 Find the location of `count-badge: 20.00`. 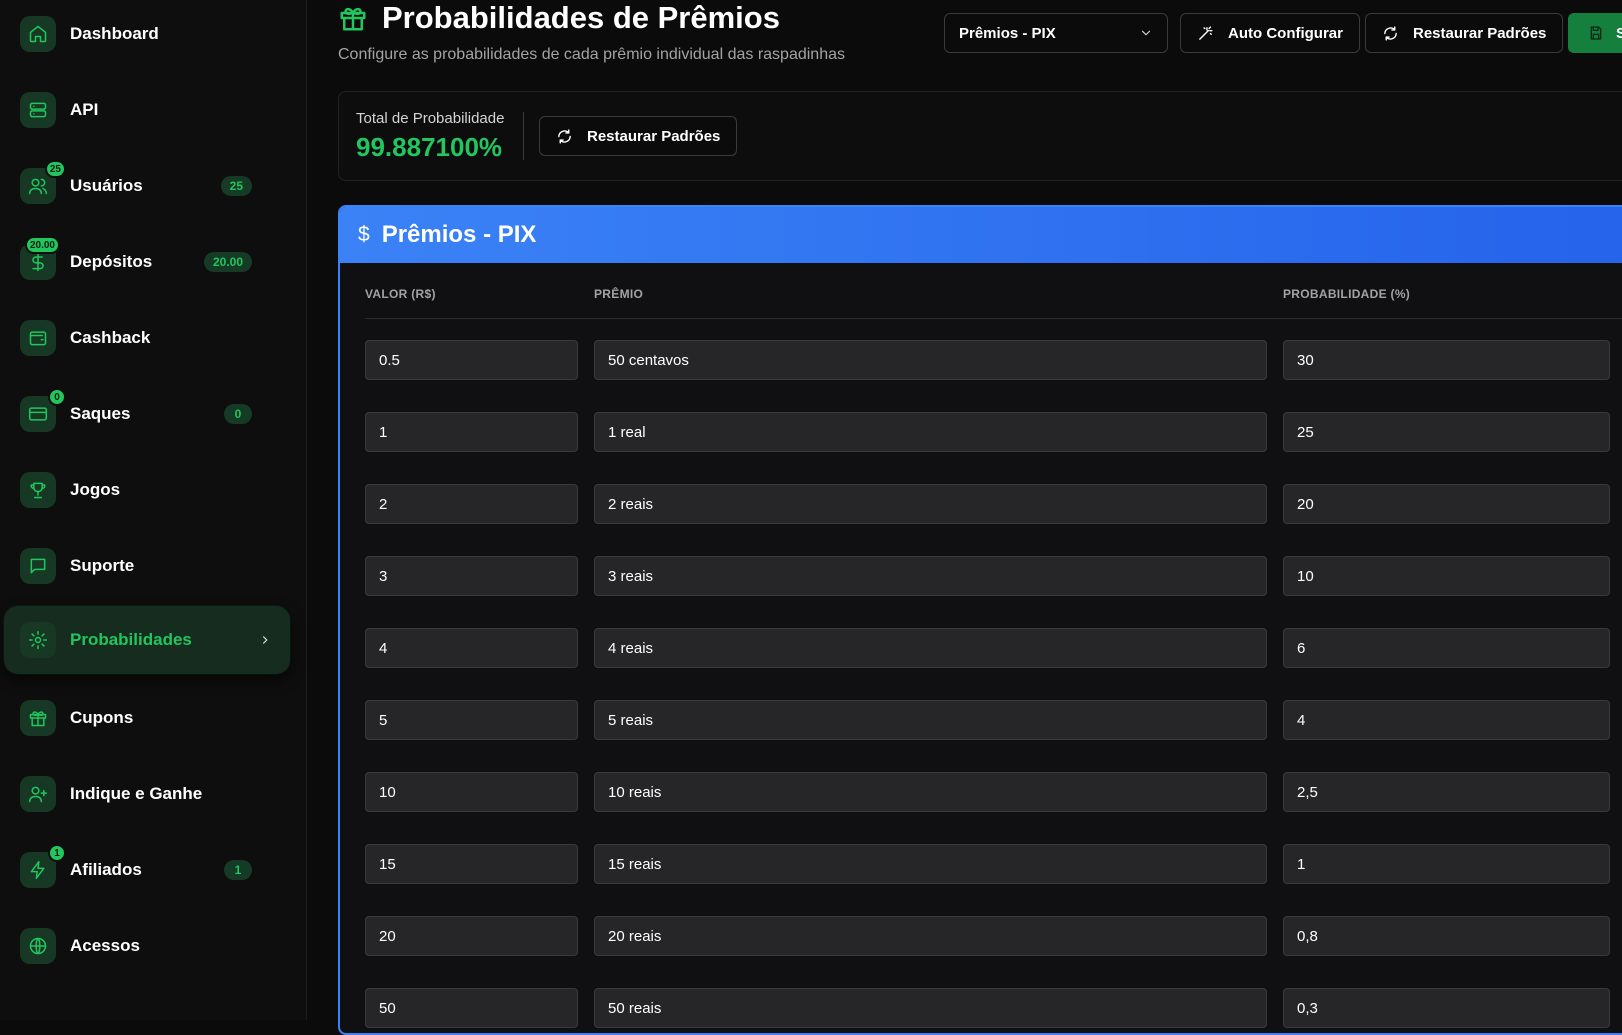

count-badge: 20.00 is located at coordinates (227, 262).